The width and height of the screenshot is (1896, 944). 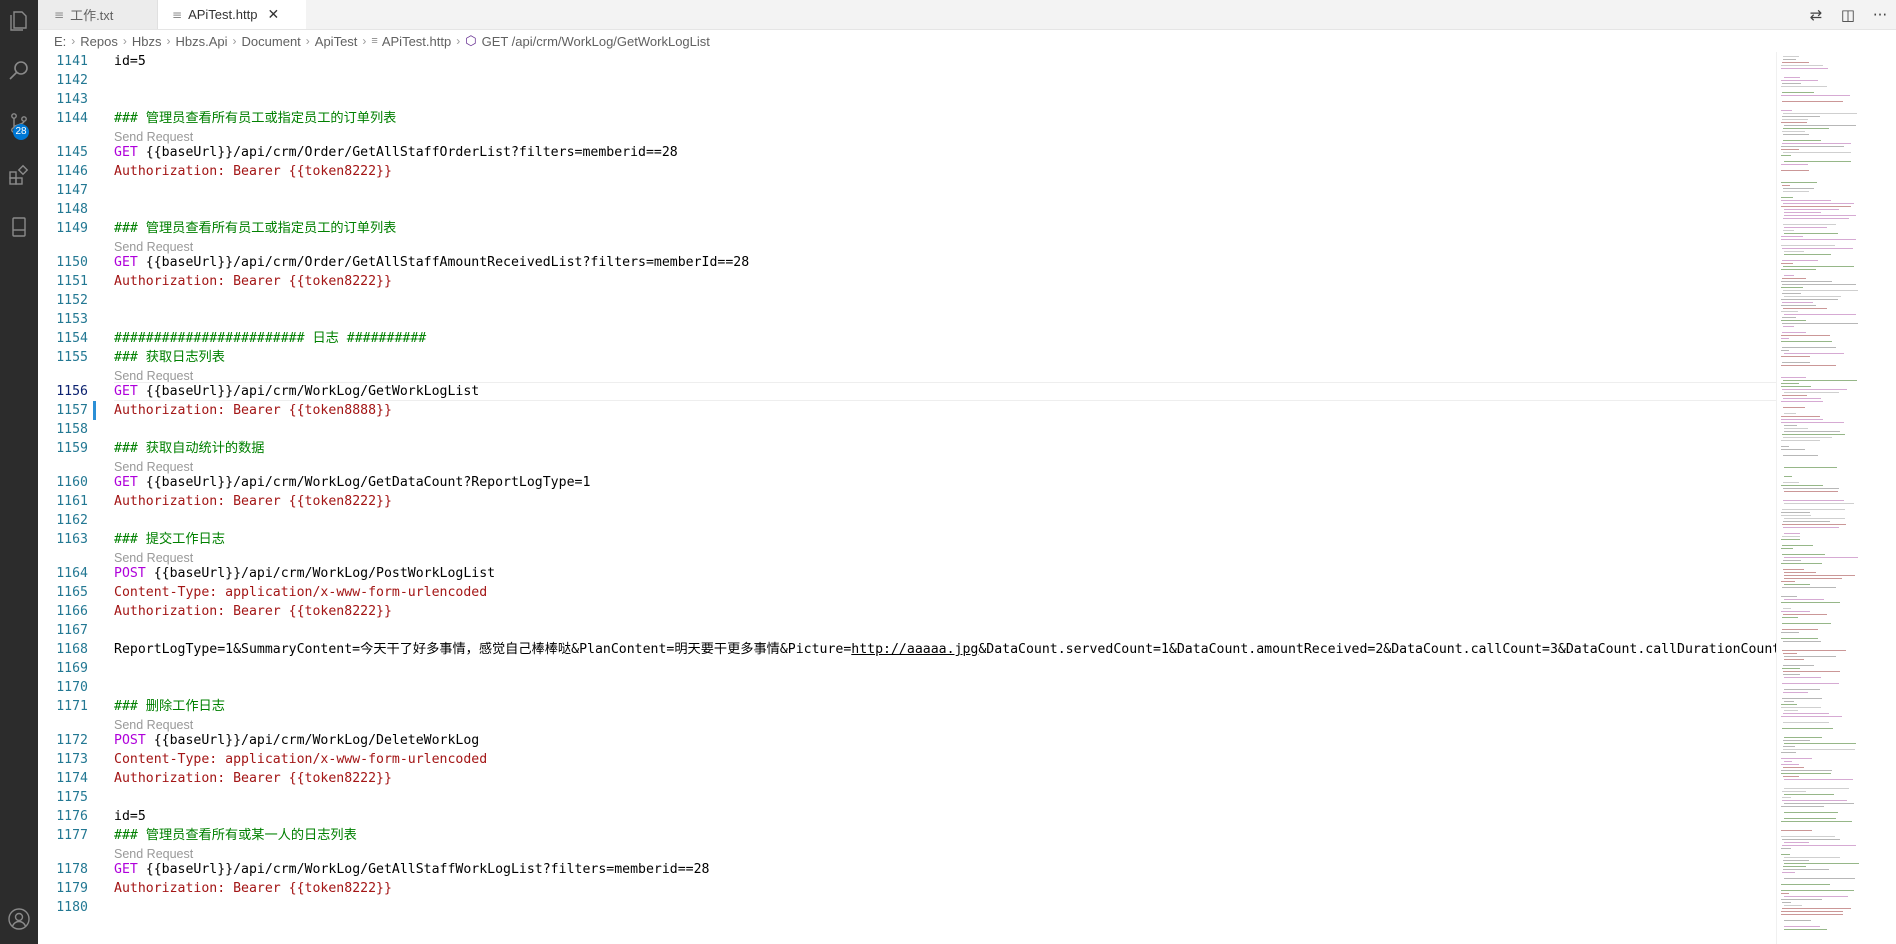 What do you see at coordinates (416, 41) in the screenshot?
I see `breadcrumb-item: APiTest.http` at bounding box center [416, 41].